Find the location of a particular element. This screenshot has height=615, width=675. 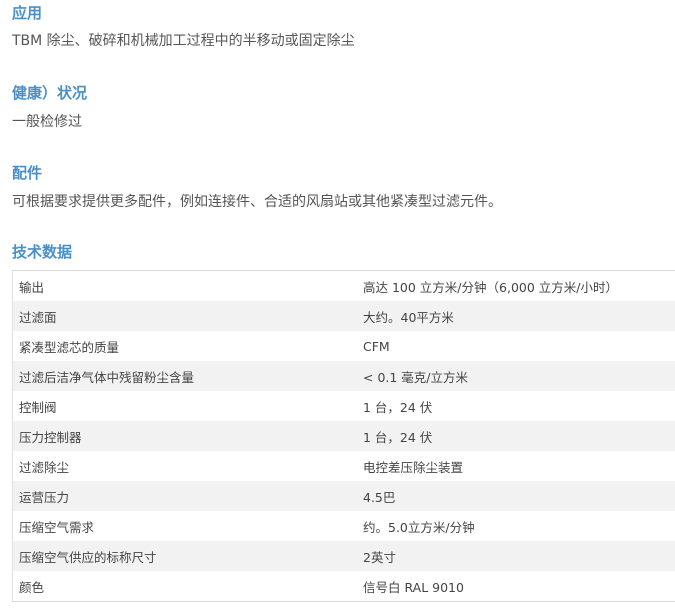

table-row: 过滤面 大约。40平方米 is located at coordinates (344, 316).